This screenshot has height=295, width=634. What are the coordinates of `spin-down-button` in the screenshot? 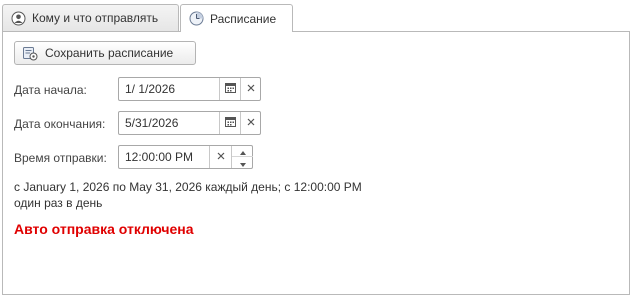 It's located at (242, 162).